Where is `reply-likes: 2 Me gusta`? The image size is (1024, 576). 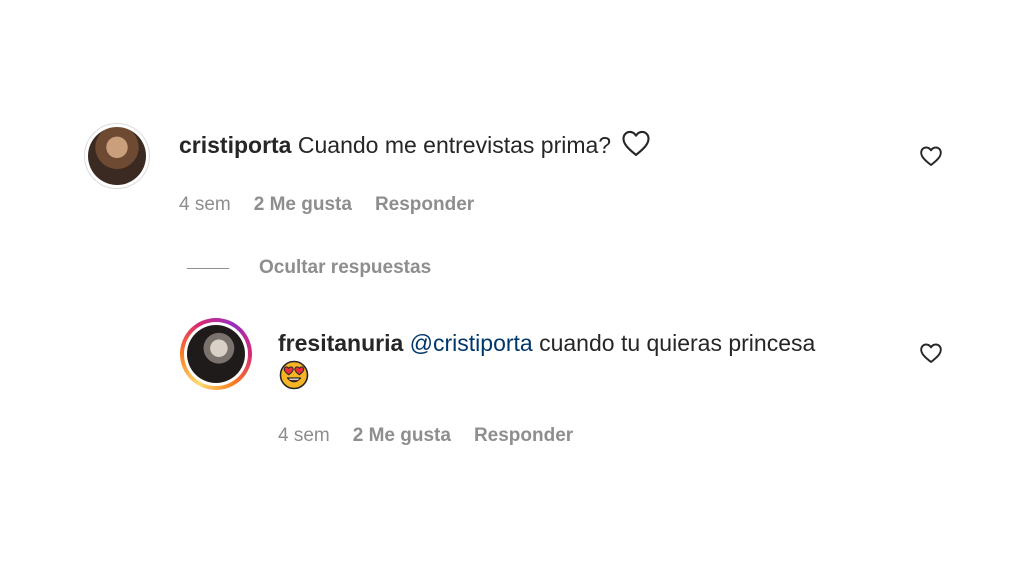 reply-likes: 2 Me gusta is located at coordinates (402, 436).